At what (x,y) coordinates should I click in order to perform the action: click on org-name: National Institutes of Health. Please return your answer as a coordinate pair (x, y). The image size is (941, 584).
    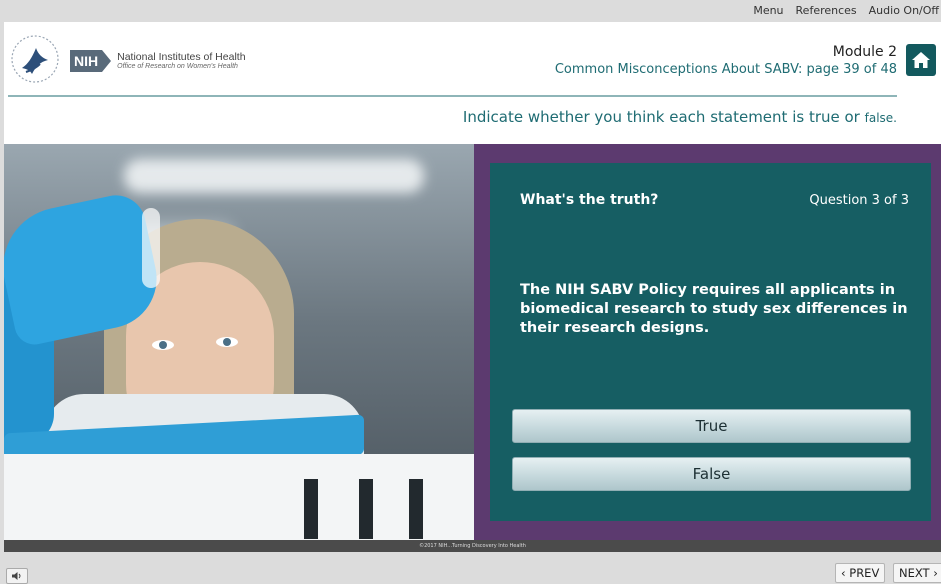
    Looking at the image, I should click on (181, 56).